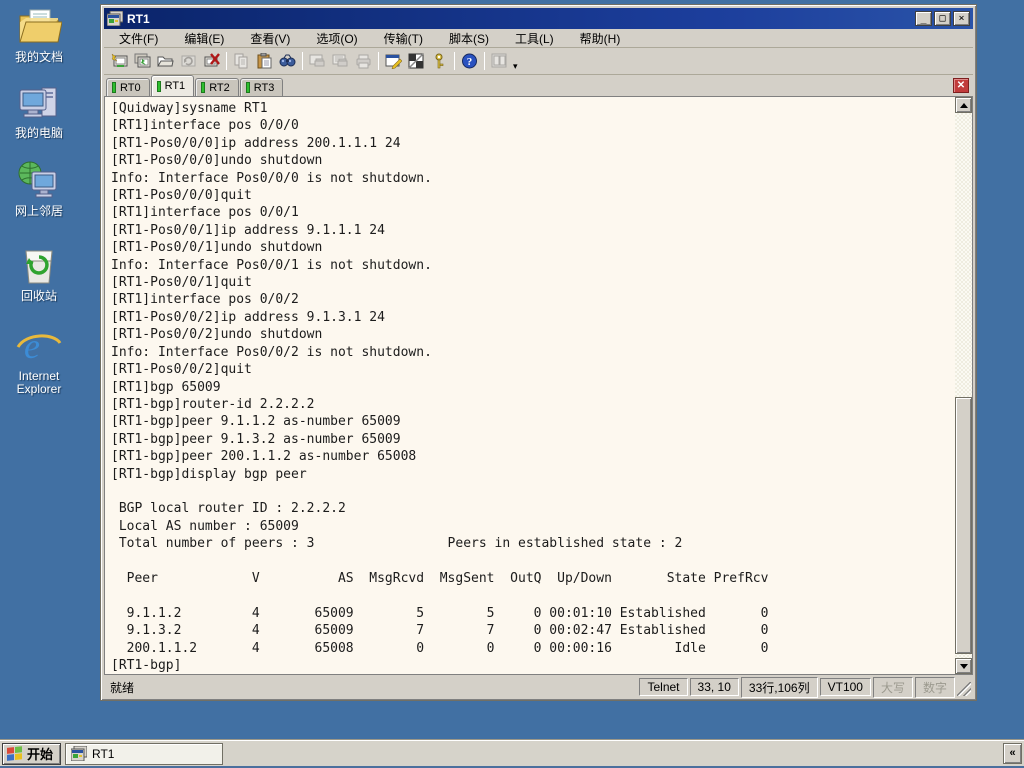 Image resolution: width=1024 pixels, height=768 pixels. Describe the element at coordinates (538, 18) in the screenshot. I see `titlebar: RT1 _ □ ×` at that location.